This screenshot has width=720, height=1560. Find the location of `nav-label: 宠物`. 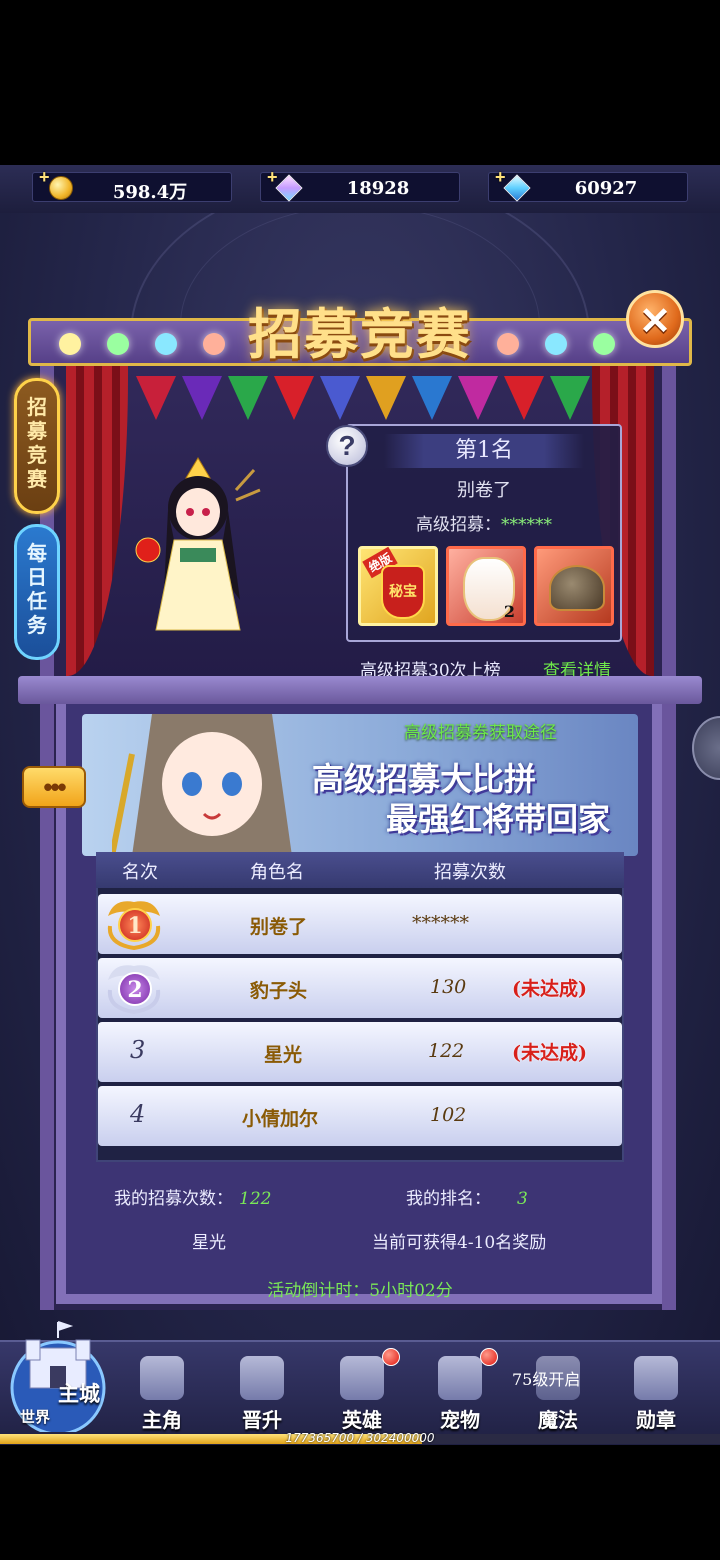

nav-label: 宠物 is located at coordinates (460, 1420).